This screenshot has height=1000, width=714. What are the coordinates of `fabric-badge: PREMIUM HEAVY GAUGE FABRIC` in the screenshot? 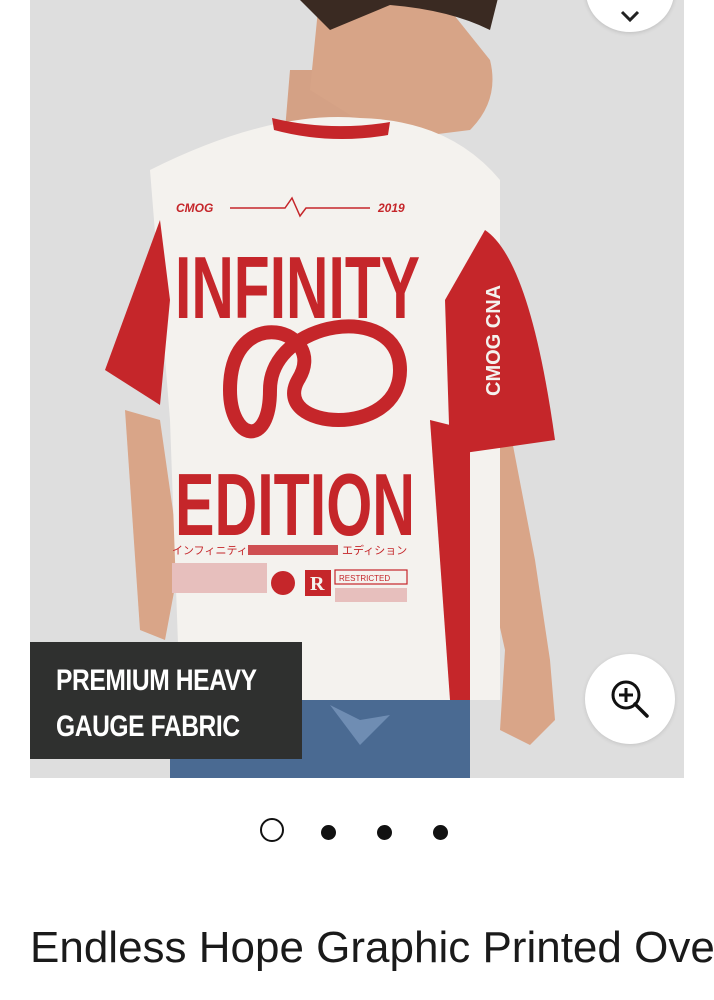 It's located at (166, 700).